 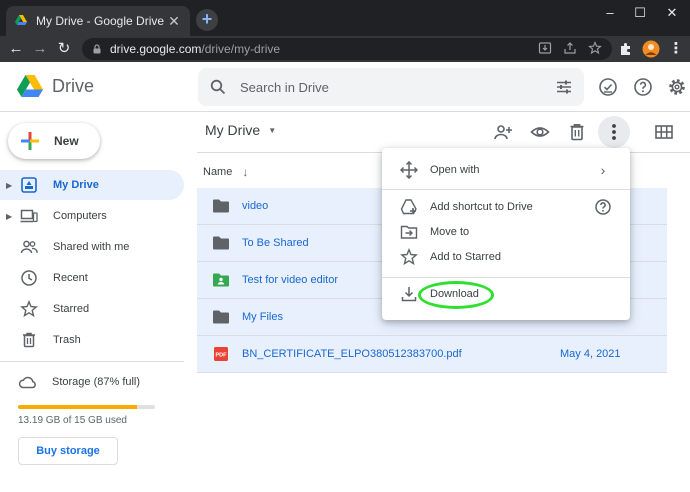 What do you see at coordinates (272, 130) in the screenshot?
I see `chevron-down-icon: ▼` at bounding box center [272, 130].